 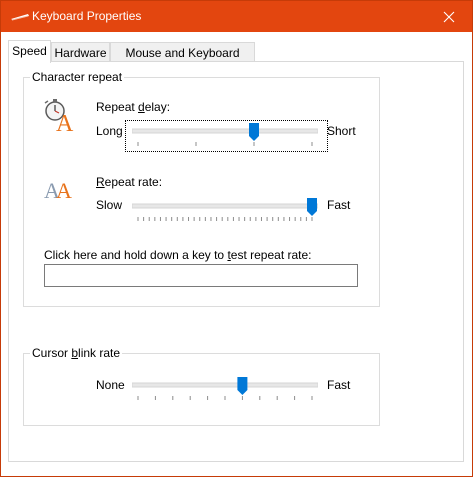 What do you see at coordinates (129, 182) in the screenshot?
I see `repeat-rate-label: Repeat rate:` at bounding box center [129, 182].